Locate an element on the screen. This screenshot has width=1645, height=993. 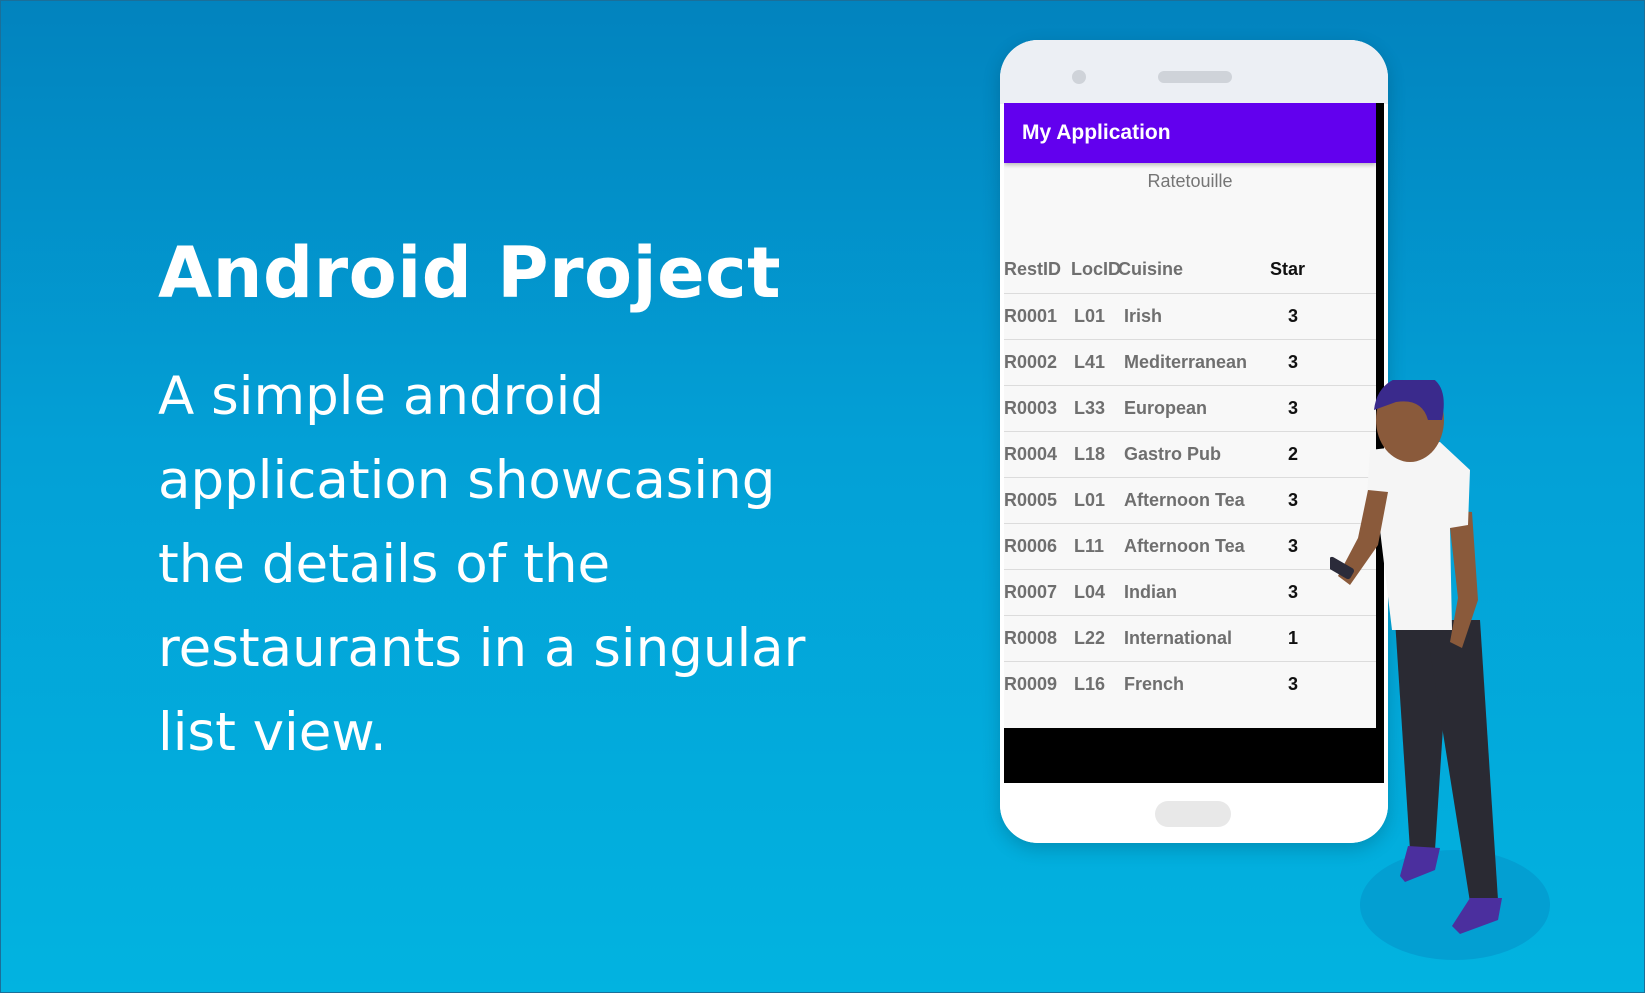
loc-id: L33 is located at coordinates (1090, 408).